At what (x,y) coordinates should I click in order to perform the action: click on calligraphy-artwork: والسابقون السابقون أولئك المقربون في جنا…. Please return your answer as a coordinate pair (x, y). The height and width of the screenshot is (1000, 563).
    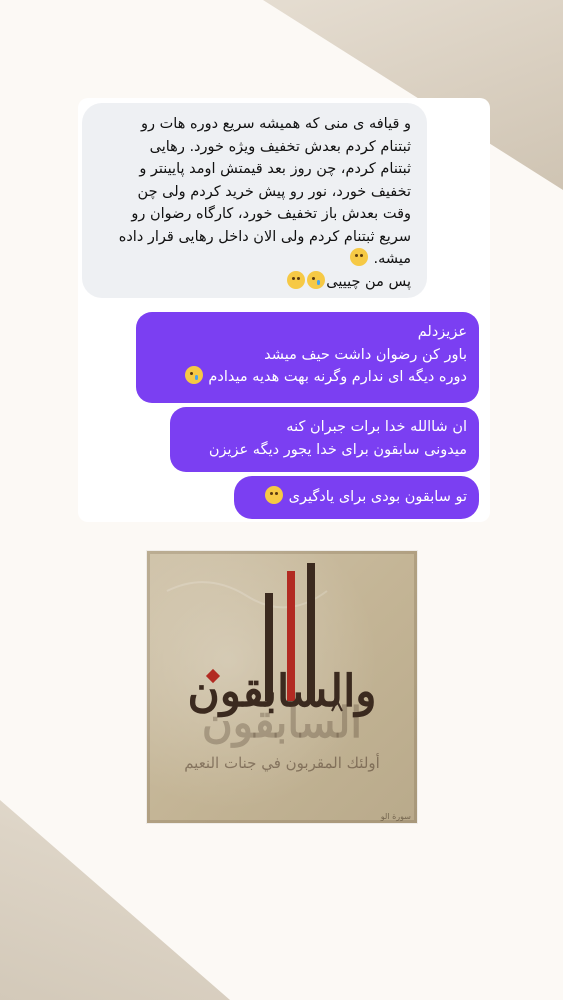
    Looking at the image, I should click on (282, 687).